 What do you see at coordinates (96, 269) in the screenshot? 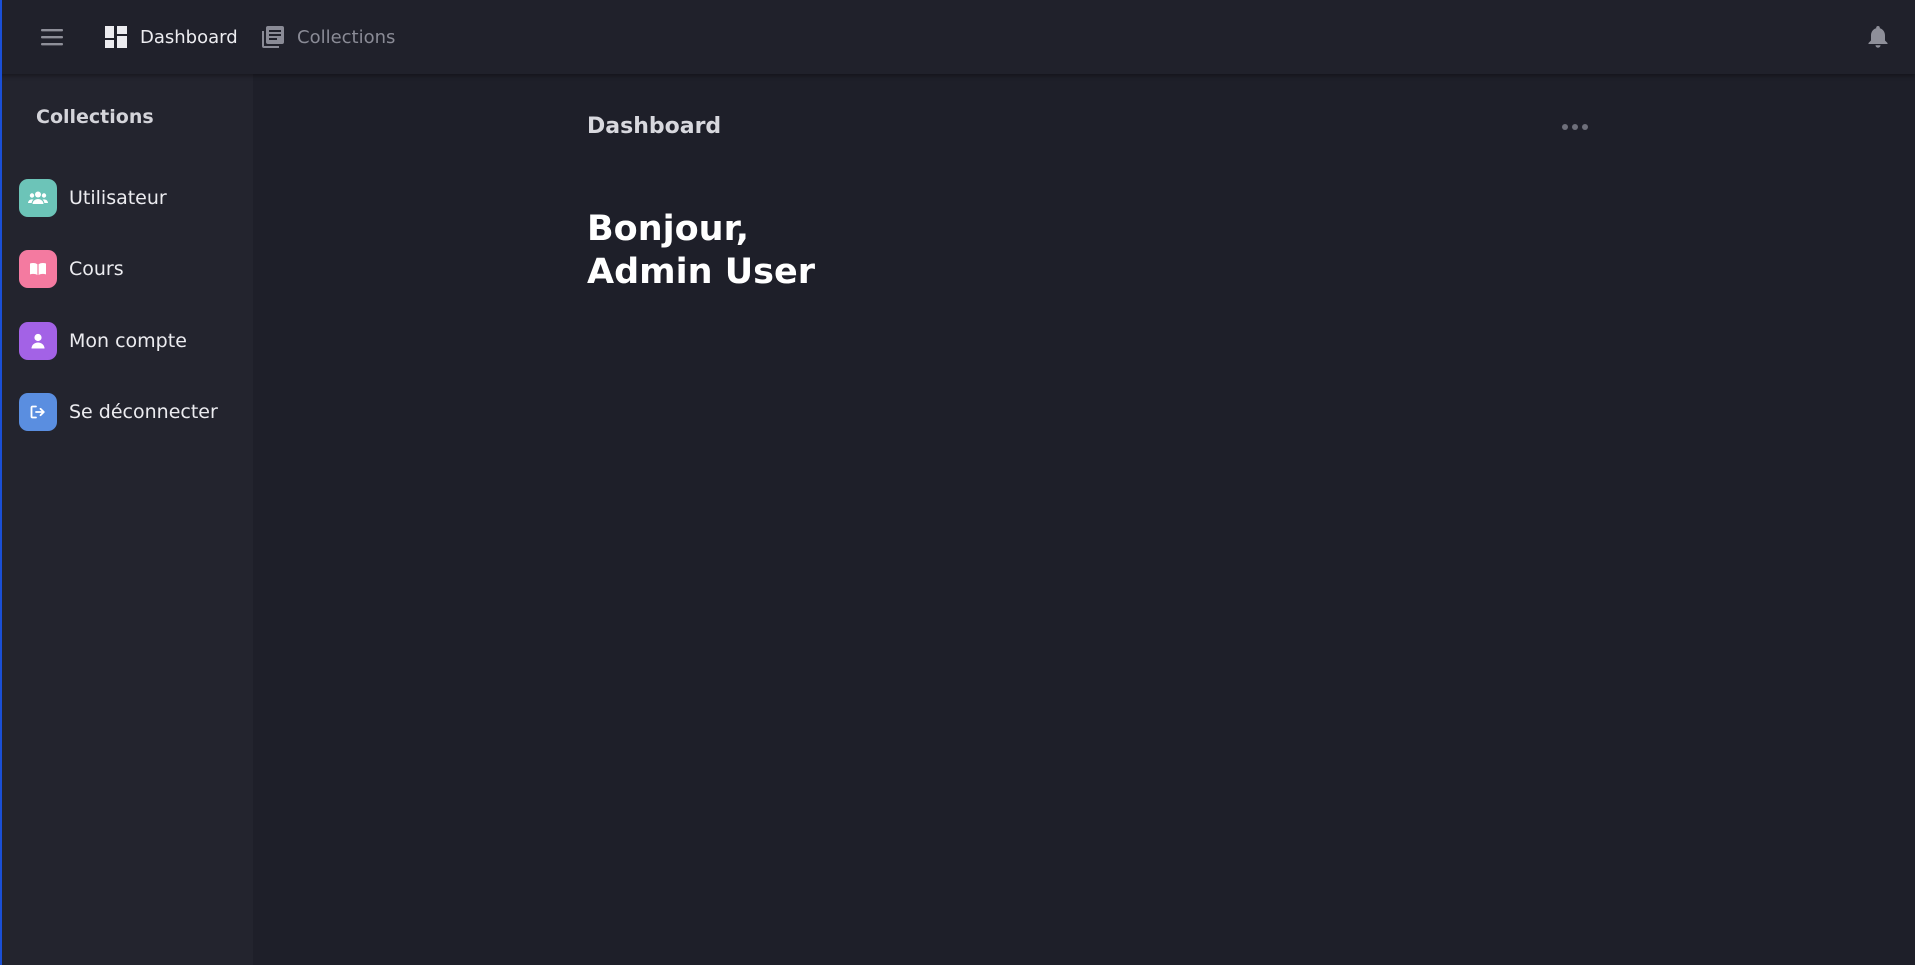
I see `sidebar-item-label: Cours` at bounding box center [96, 269].